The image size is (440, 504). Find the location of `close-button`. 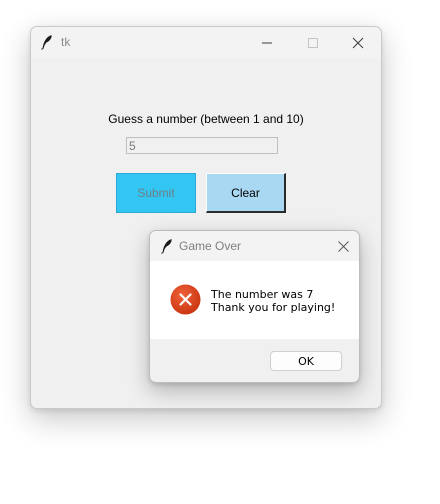

close-button is located at coordinates (358, 42).